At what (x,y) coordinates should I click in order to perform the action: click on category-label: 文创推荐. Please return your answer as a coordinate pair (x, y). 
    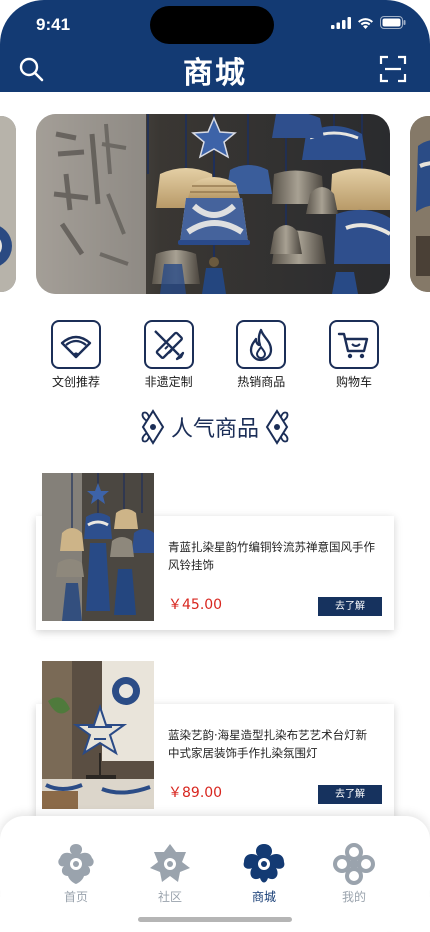
    Looking at the image, I should click on (75, 382).